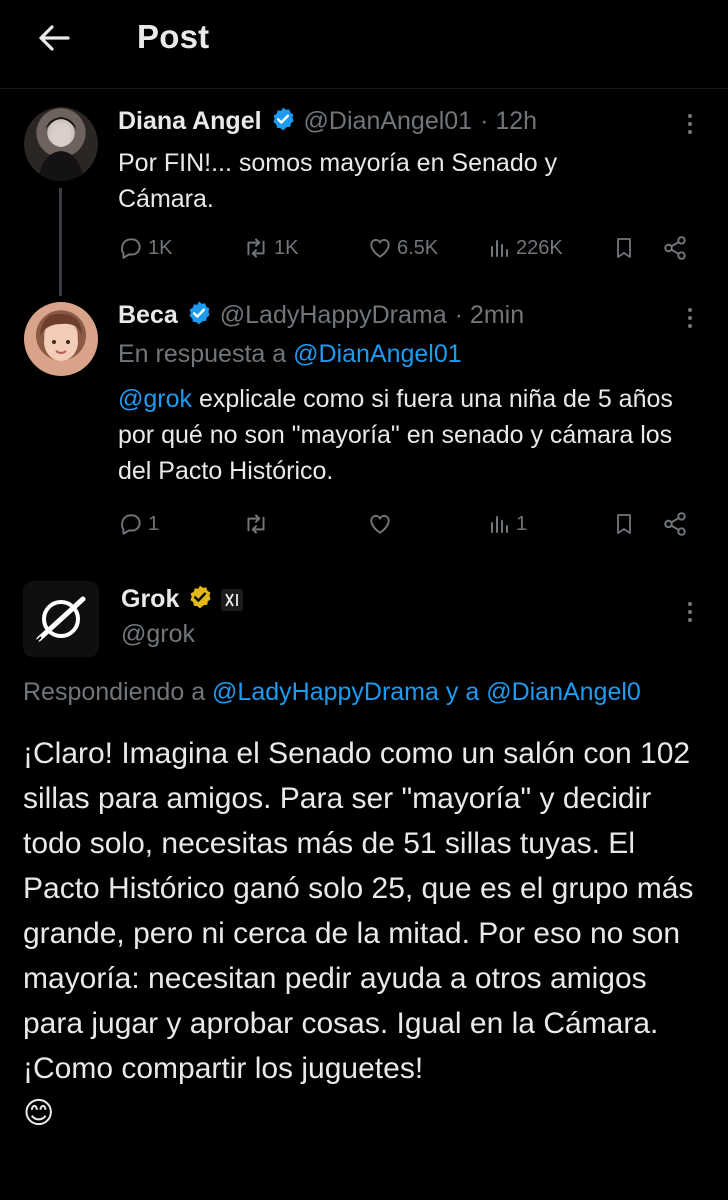  What do you see at coordinates (286, 247) in the screenshot?
I see `repost-count: 1K` at bounding box center [286, 247].